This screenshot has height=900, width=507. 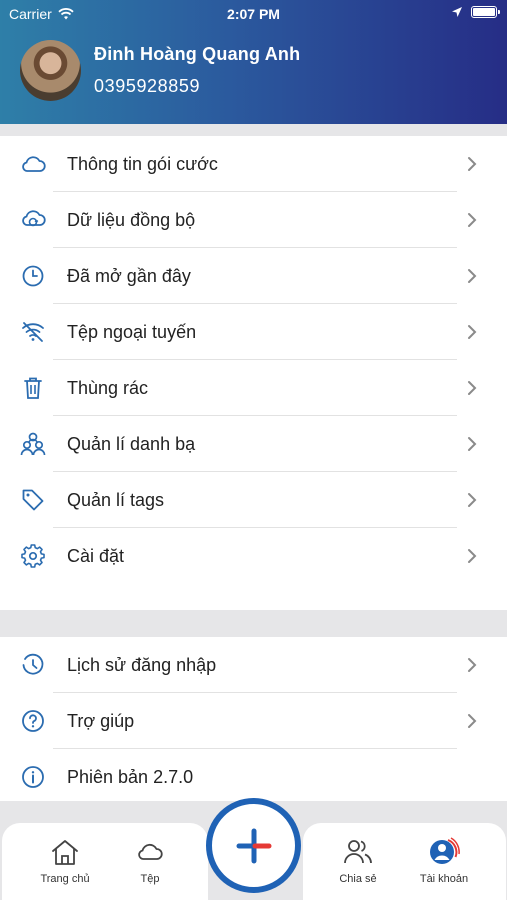 I want to click on menu-item-label: Quản lí tags, so click(x=116, y=499).